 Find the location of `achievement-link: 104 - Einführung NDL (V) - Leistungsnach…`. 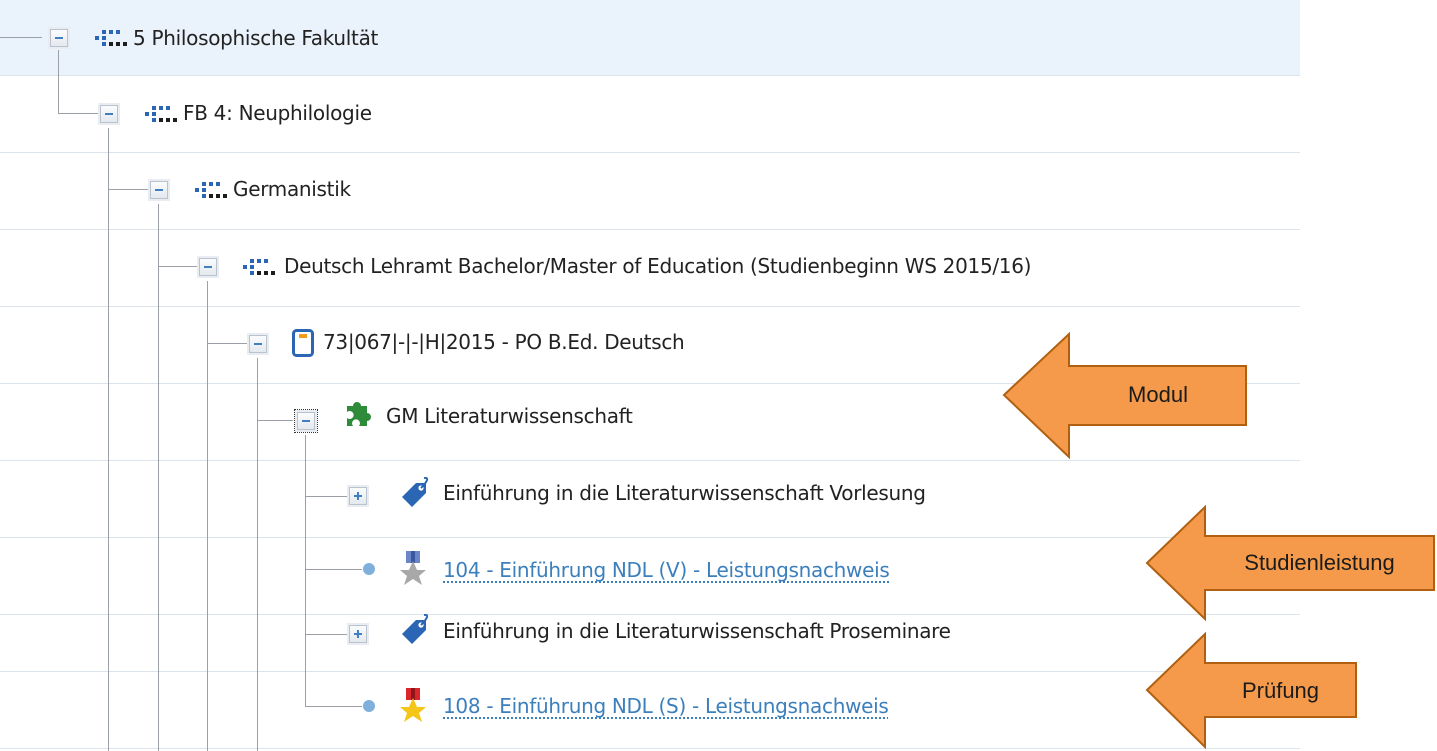

achievement-link: 104 - Einführung NDL (V) - Leistungsnach… is located at coordinates (666, 570).